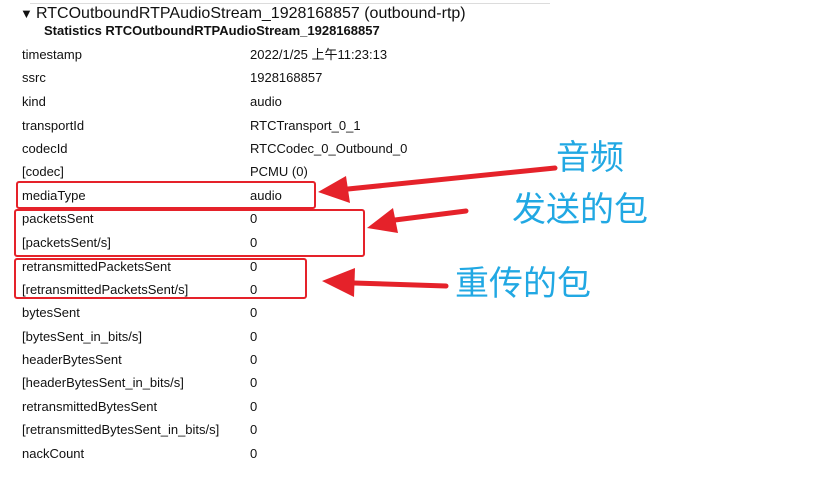 This screenshot has height=477, width=813. Describe the element at coordinates (451, 178) in the screenshot. I see `arrow-to-mediatype` at that location.